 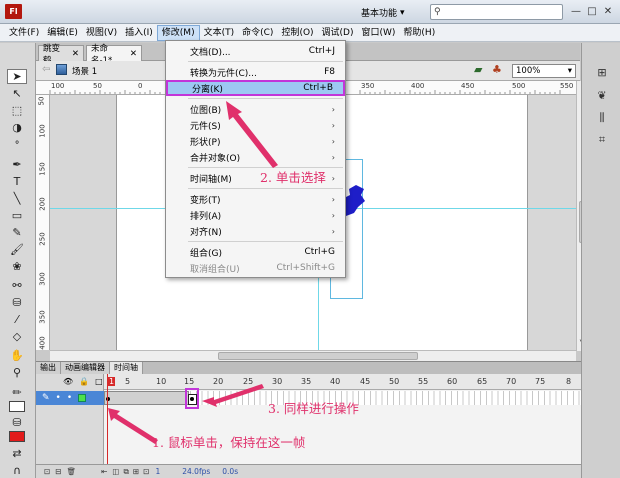 I want to click on arrow-step2, so click(x=252, y=134).